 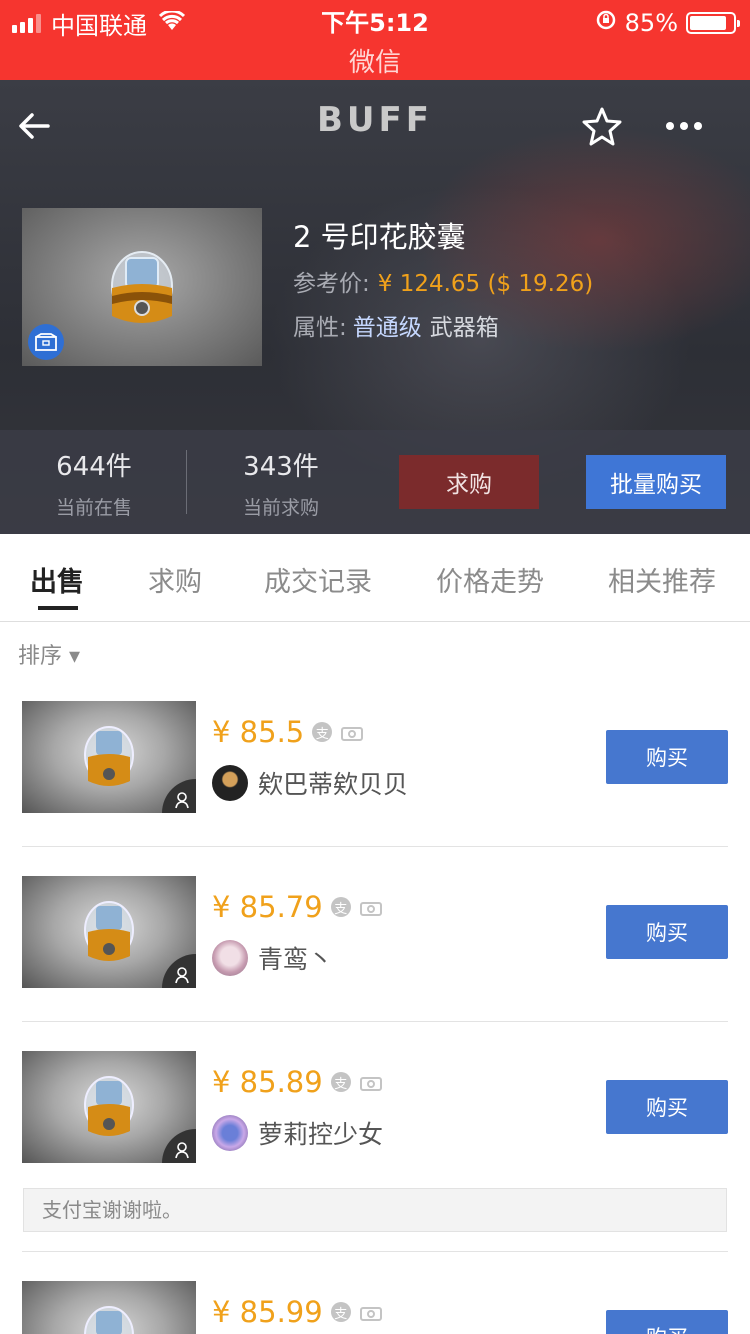 What do you see at coordinates (175, 579) in the screenshot?
I see `tab-buy-orders: 求购` at bounding box center [175, 579].